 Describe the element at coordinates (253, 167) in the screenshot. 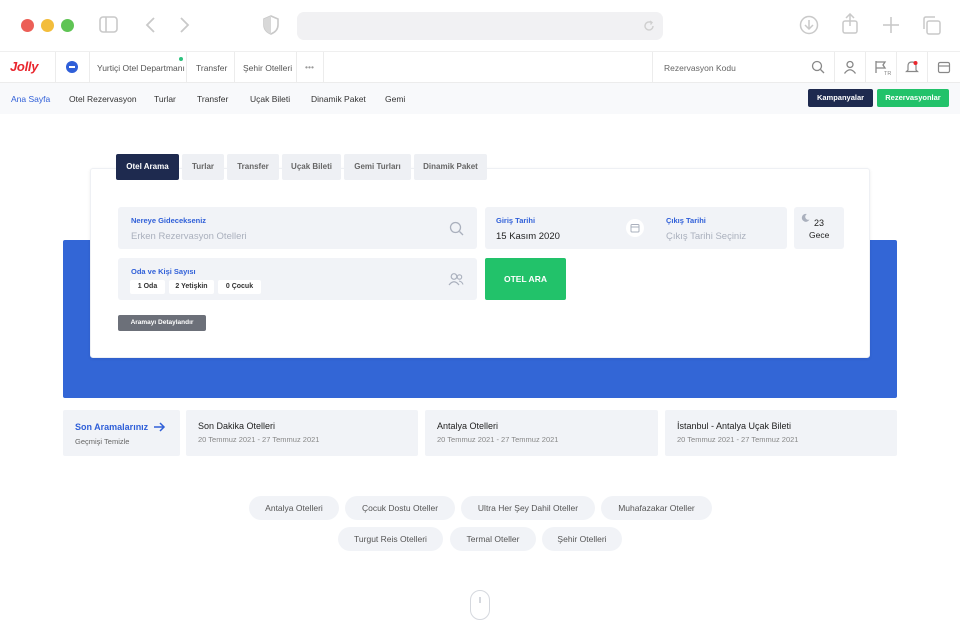

I see `tab-transfer: Transfer` at that location.